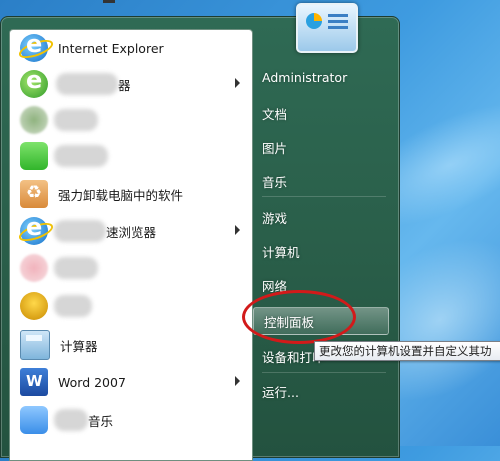 This screenshot has width=500, height=461. What do you see at coordinates (338, 15) in the screenshot?
I see `list-lines-icon` at bounding box center [338, 15].